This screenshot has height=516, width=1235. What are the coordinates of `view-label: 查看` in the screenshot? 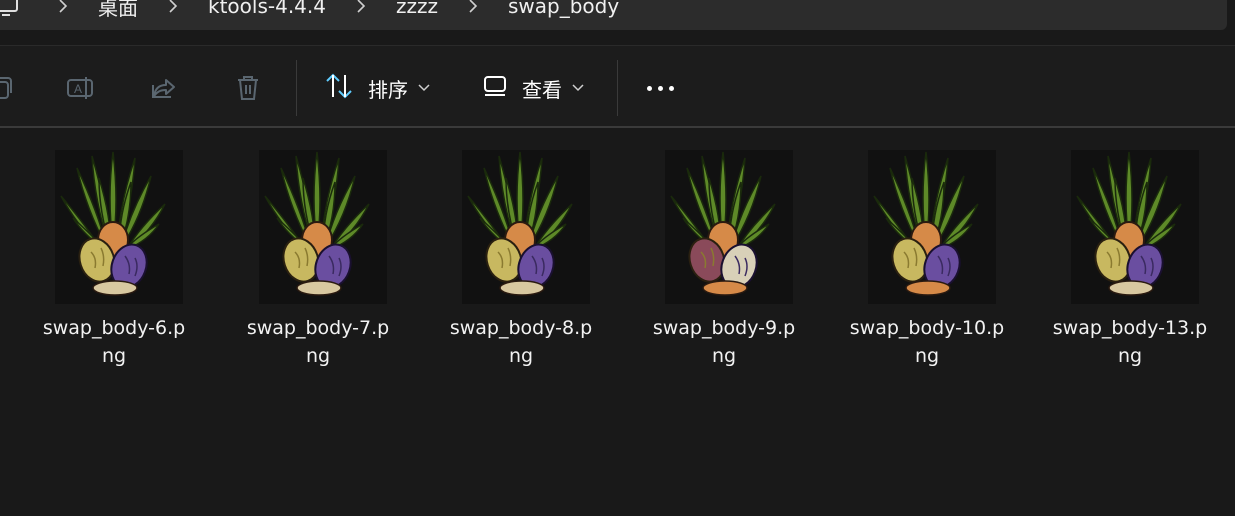 It's located at (542, 89).